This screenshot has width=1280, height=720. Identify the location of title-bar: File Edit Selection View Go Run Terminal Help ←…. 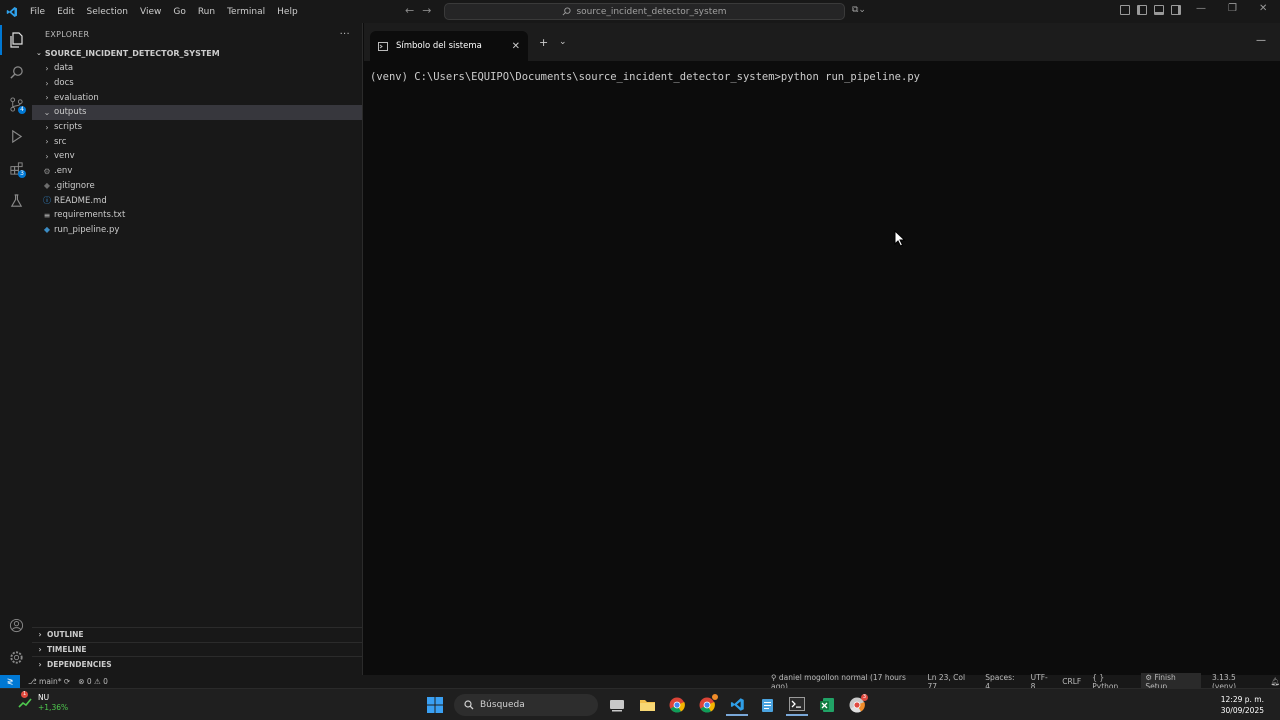
(640, 11).